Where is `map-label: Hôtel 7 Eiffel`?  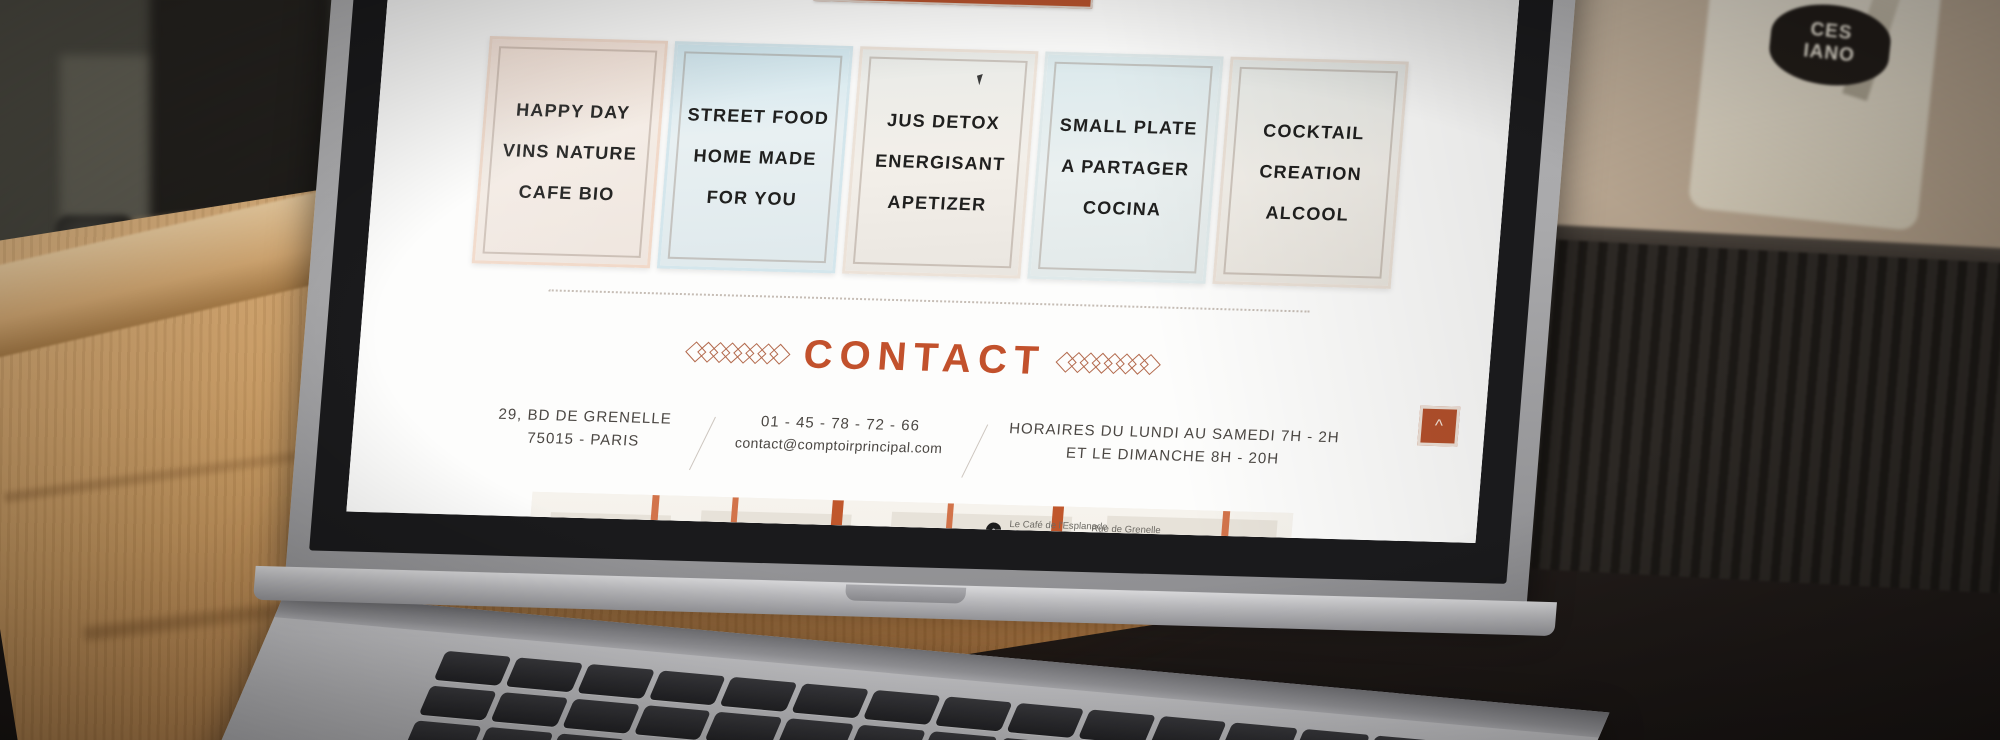
map-label: Hôtel 7 Eiffel is located at coordinates (704, 537).